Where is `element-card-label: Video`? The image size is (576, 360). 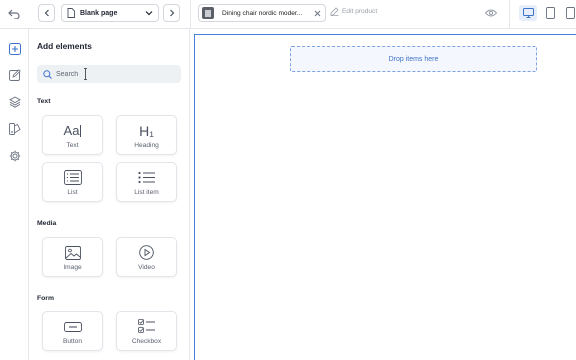 element-card-label: Video is located at coordinates (146, 267).